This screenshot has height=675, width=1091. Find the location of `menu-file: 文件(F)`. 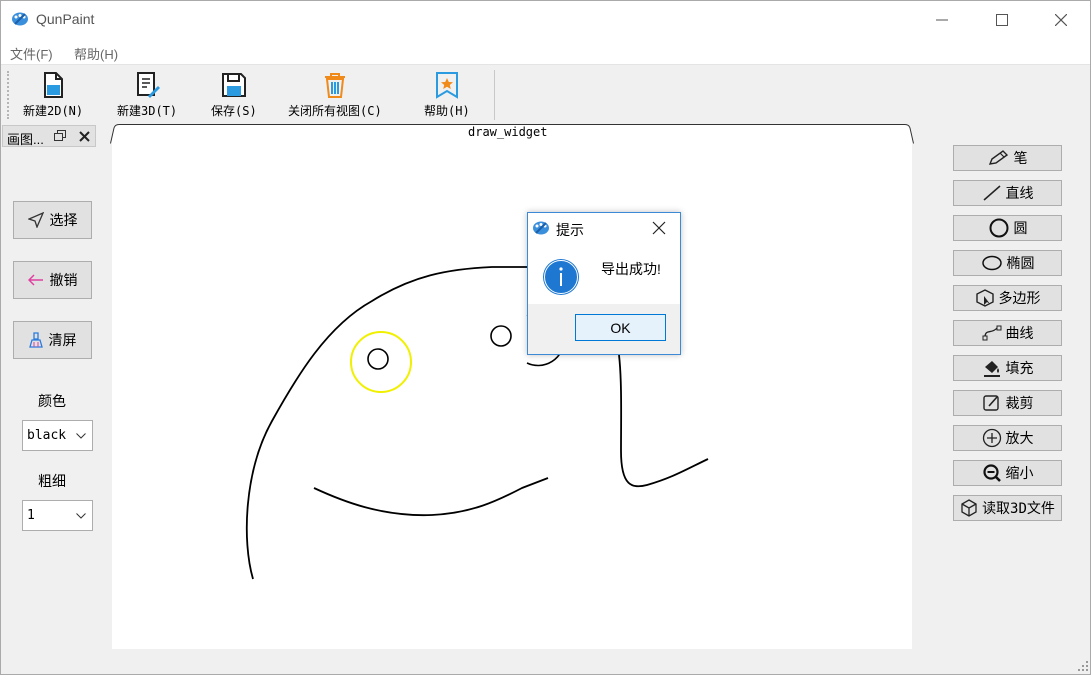

menu-file: 文件(F) is located at coordinates (31, 53).